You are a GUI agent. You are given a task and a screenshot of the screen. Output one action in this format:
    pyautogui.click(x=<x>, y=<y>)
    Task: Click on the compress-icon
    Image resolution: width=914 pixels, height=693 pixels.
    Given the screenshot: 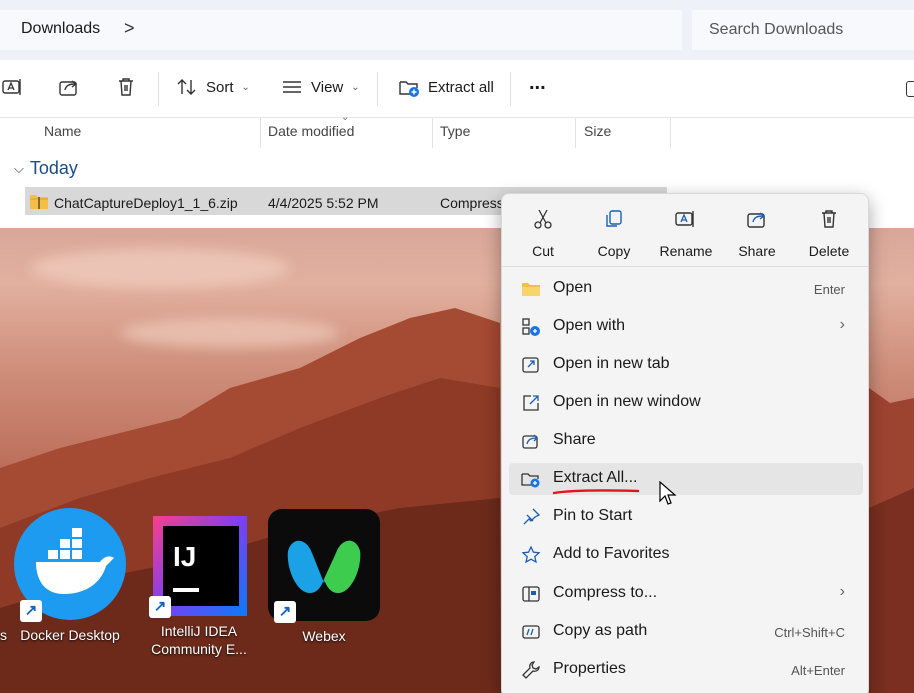 What is the action you would take?
    pyautogui.click(x=531, y=594)
    